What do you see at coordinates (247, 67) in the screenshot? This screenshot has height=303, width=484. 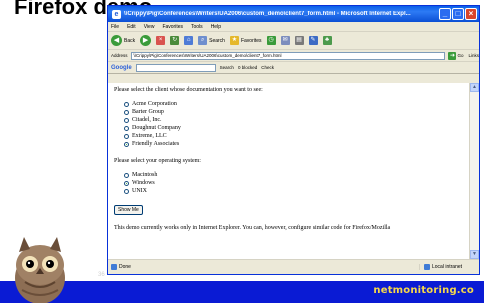 I see `popup-blocked-button: 0 blocked` at bounding box center [247, 67].